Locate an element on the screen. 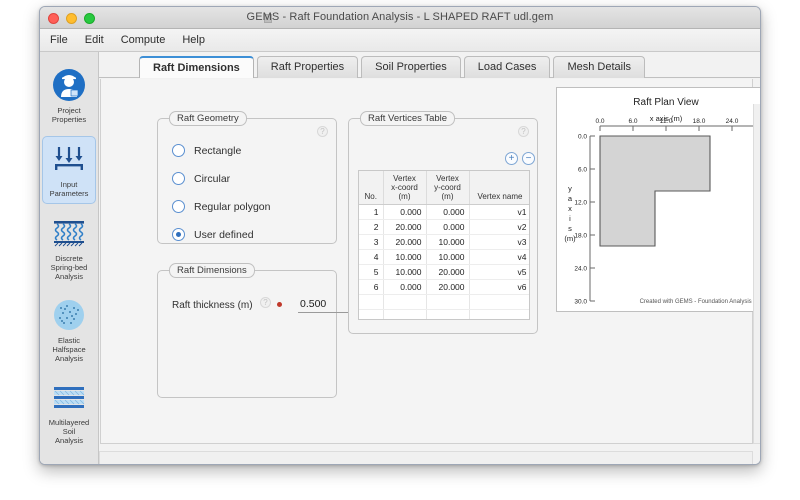  raft-thickness-label: Raft thickness (m) is located at coordinates (212, 305).